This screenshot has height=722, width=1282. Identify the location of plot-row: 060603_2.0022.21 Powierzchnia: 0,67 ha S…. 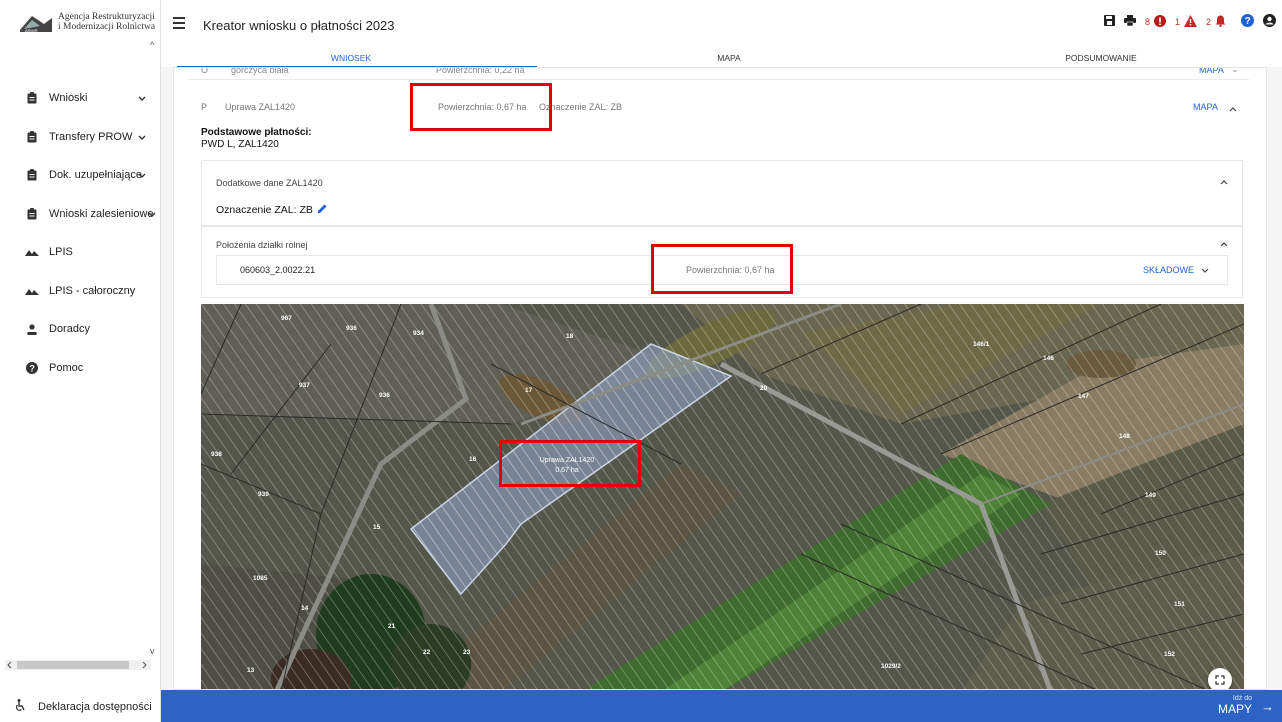
(722, 270).